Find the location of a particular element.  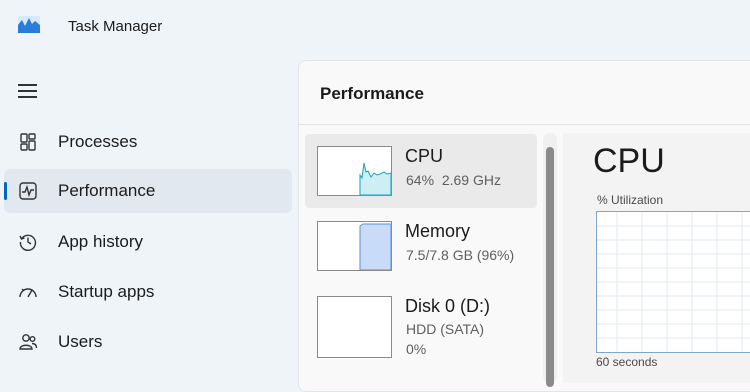

sidebar-item-users: Users is located at coordinates (148, 342).